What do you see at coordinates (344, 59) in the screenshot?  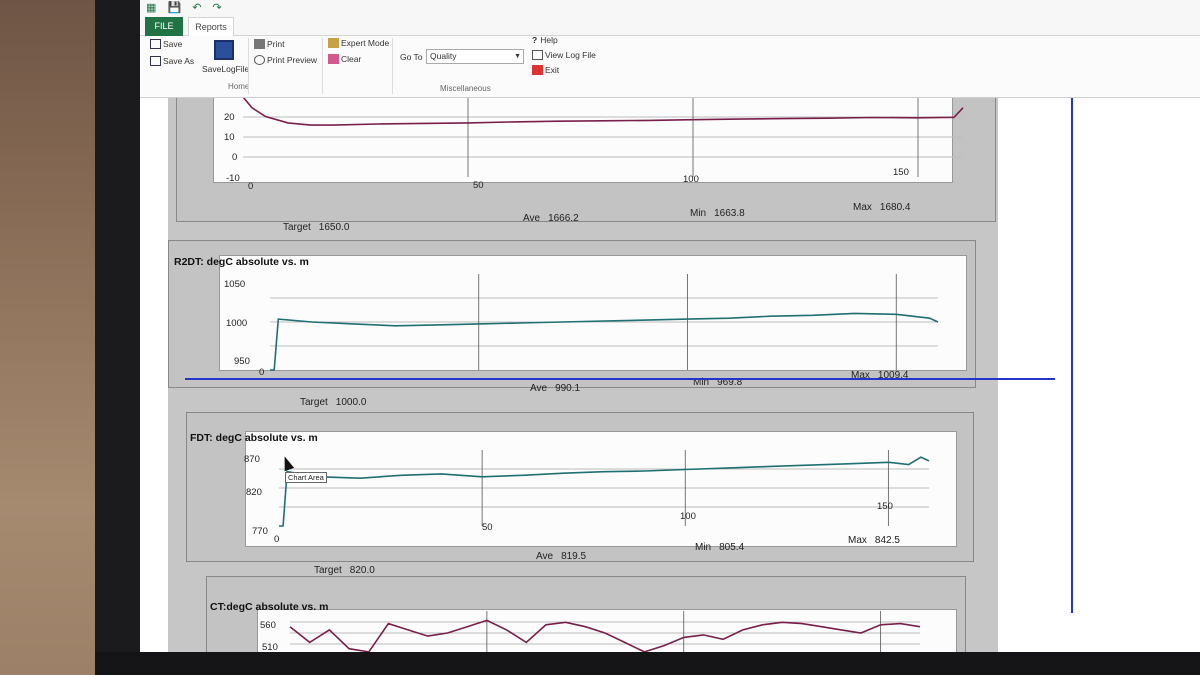 I see `clear-button: Clear` at bounding box center [344, 59].